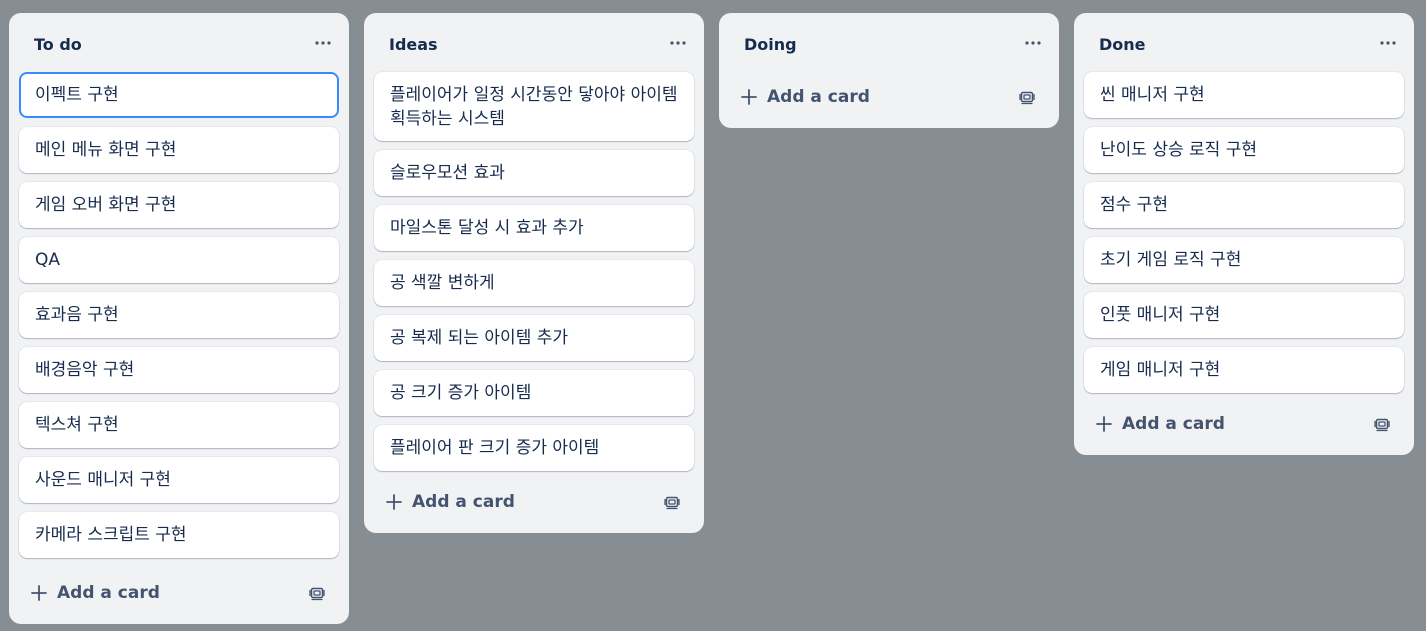 This screenshot has width=1426, height=631. I want to click on card: 점수 구현, so click(1244, 205).